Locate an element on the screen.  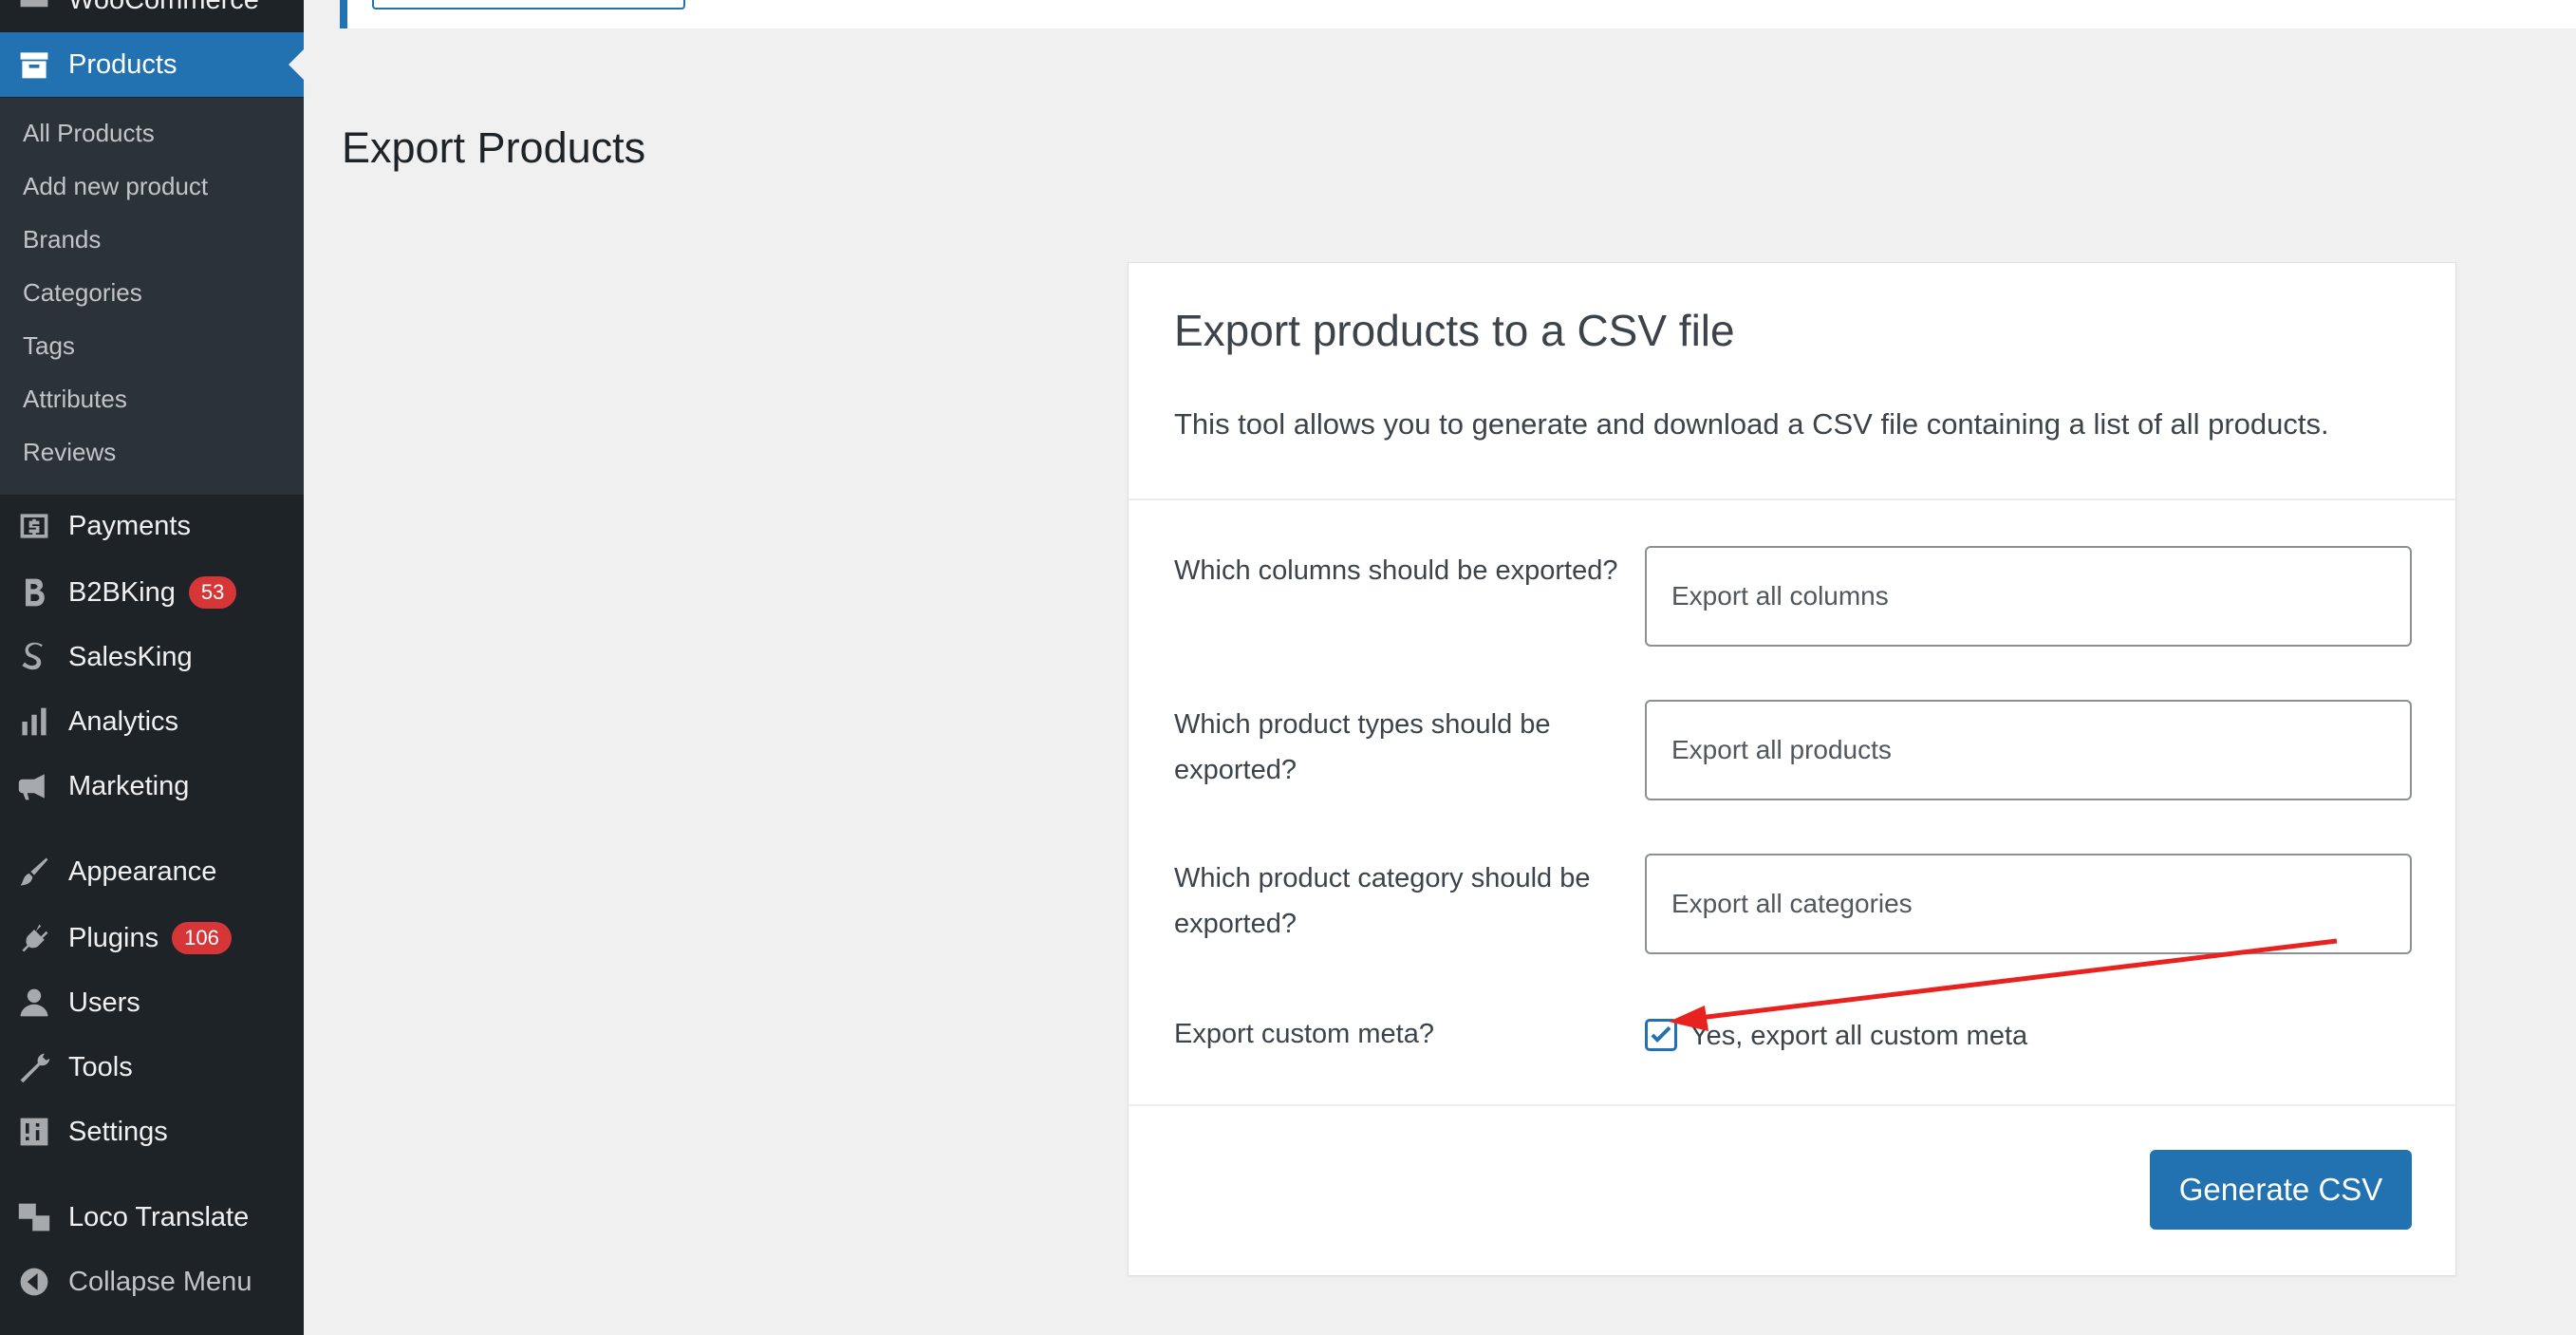
menu-item-settings: Settings is located at coordinates (152, 1132).